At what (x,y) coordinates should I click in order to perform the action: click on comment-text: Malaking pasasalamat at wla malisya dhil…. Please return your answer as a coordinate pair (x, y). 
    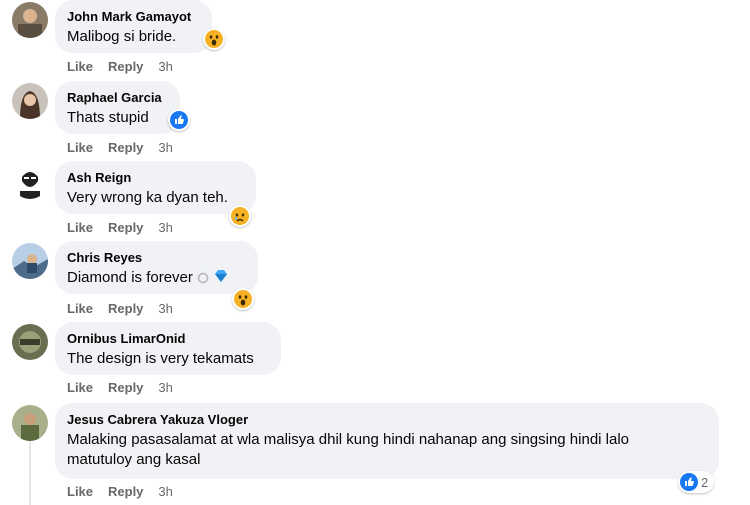
    Looking at the image, I should click on (348, 449).